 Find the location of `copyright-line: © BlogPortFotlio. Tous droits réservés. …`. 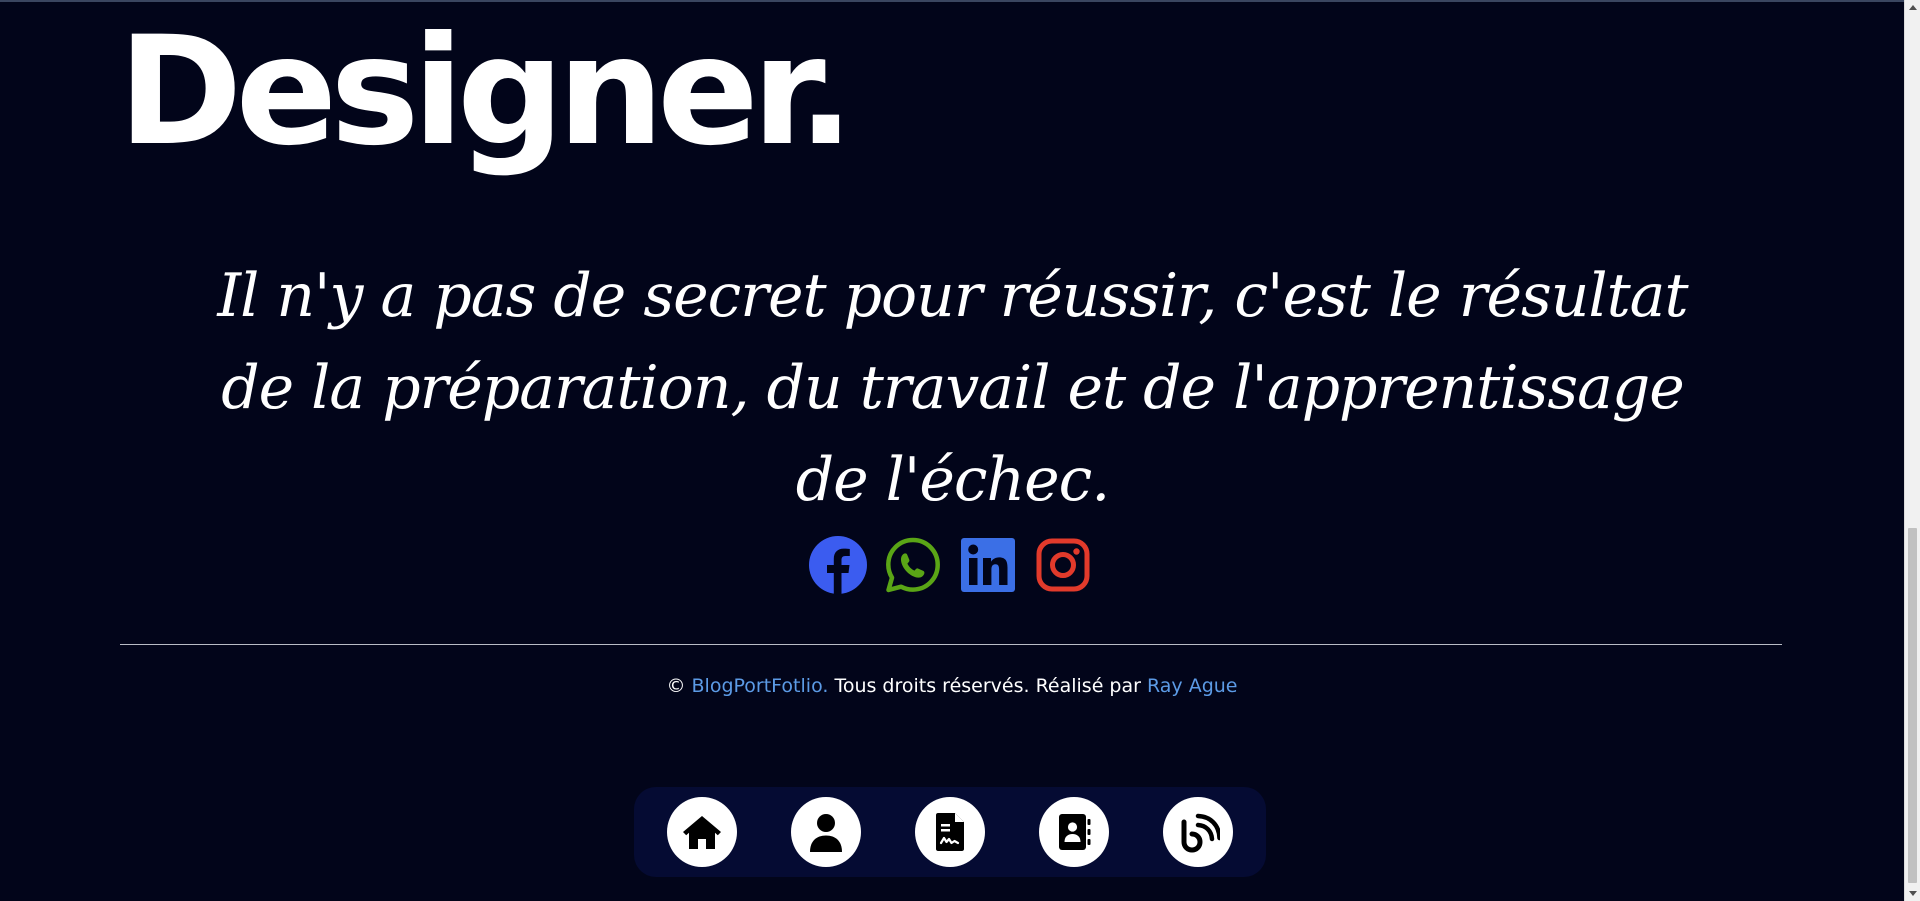

copyright-line: © BlogPortFotlio. Tous droits réservés. … is located at coordinates (952, 686).